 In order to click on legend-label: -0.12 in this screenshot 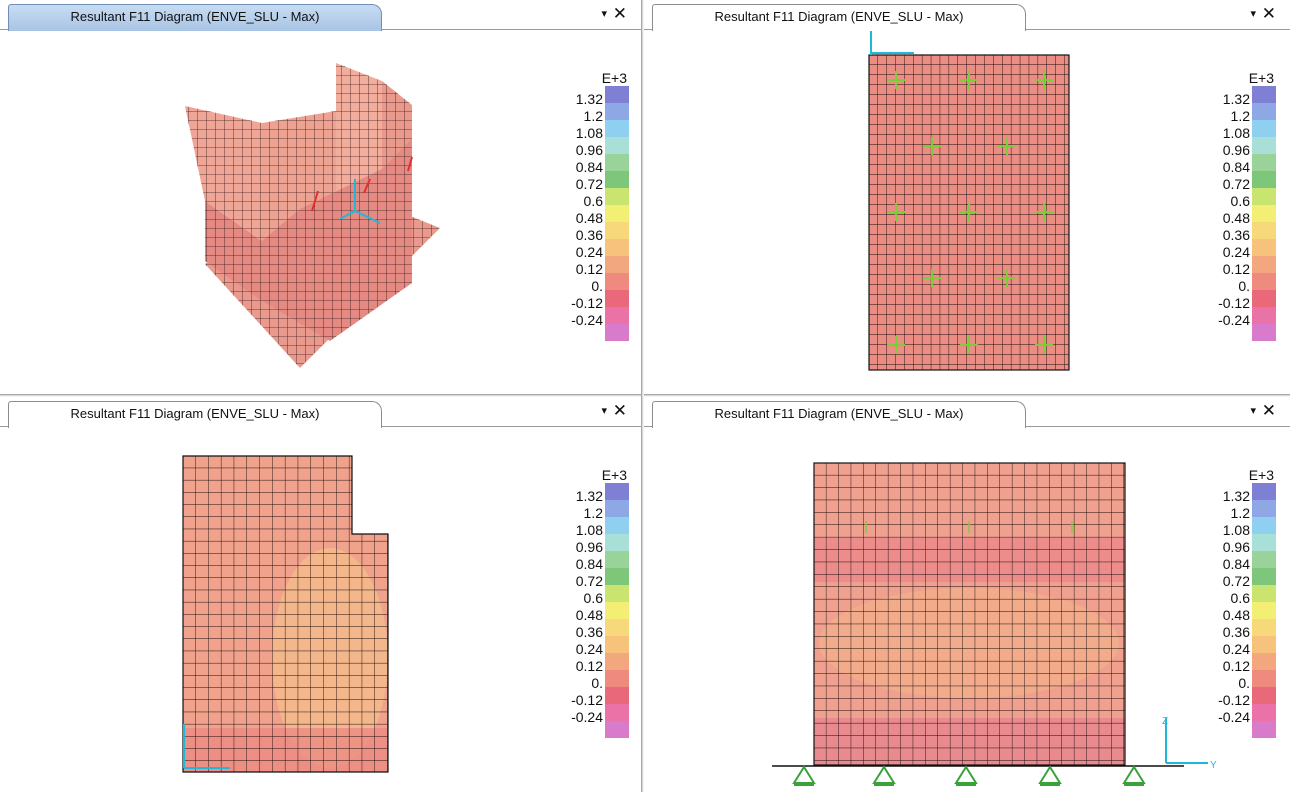, I will do `click(587, 303)`.